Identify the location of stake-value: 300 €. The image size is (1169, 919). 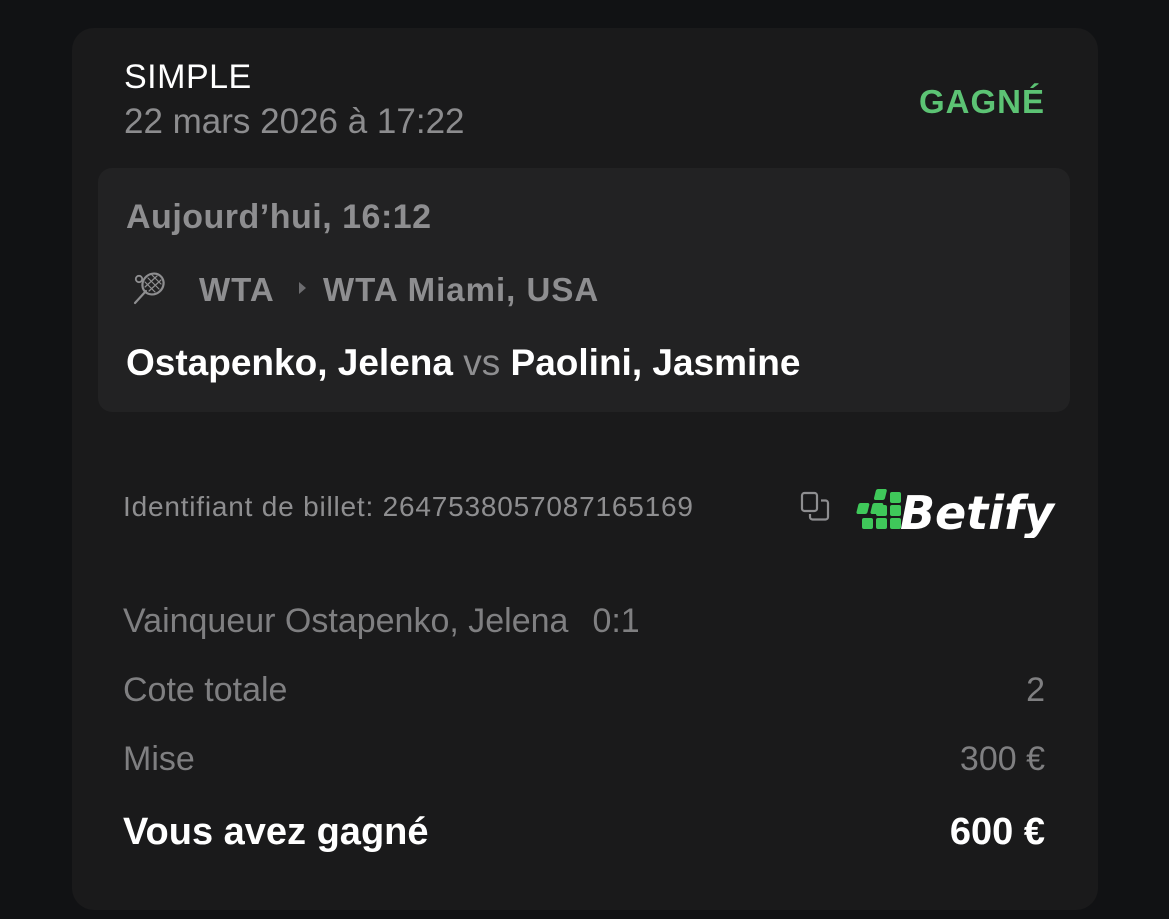
(1002, 759).